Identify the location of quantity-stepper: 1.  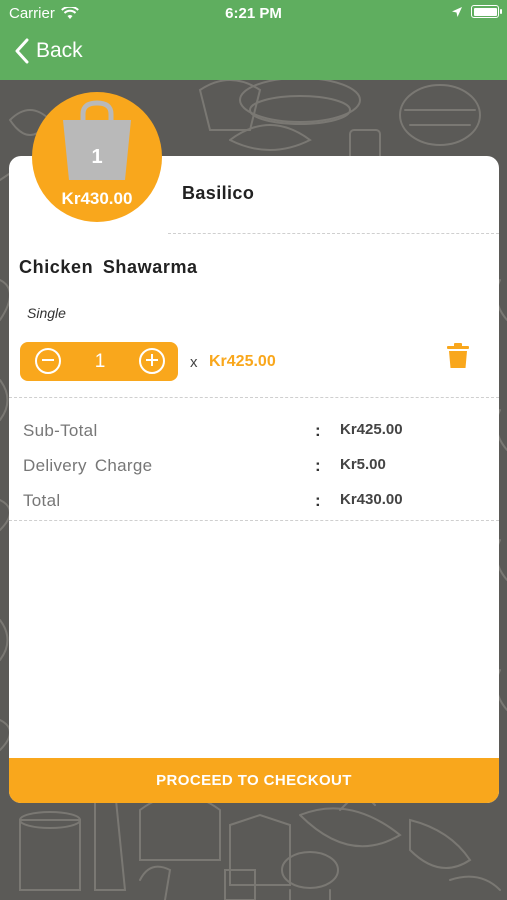
(99, 361).